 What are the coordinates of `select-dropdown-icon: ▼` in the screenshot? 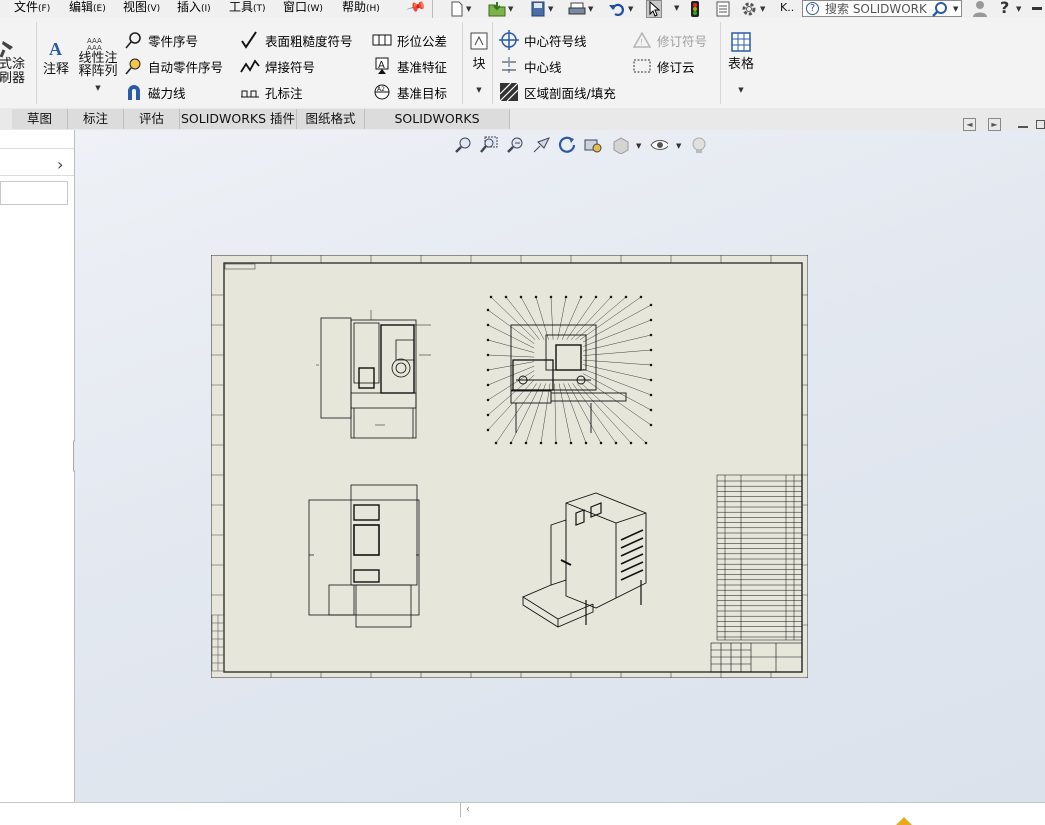 It's located at (676, 8).